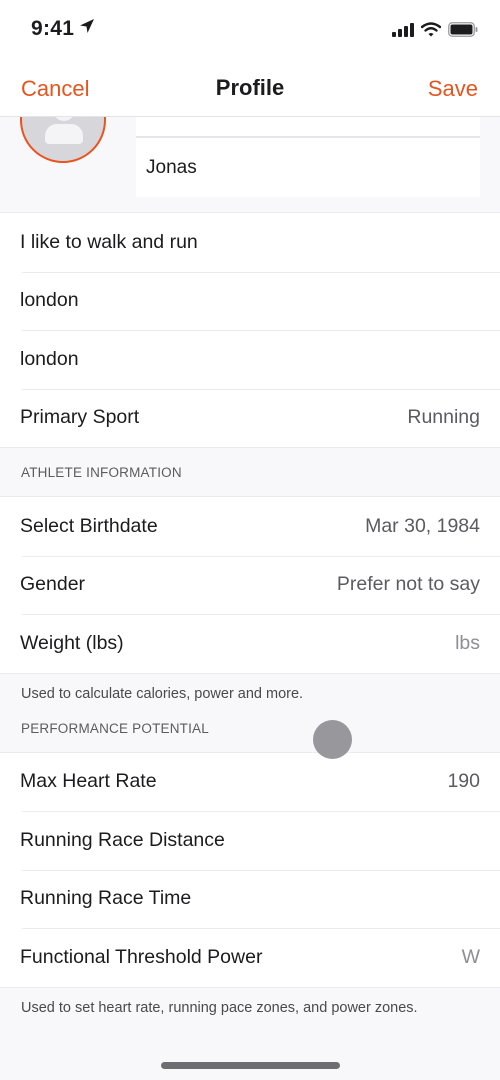 The width and height of the screenshot is (500, 1080). What do you see at coordinates (431, 32) in the screenshot?
I see `wifi-icon` at bounding box center [431, 32].